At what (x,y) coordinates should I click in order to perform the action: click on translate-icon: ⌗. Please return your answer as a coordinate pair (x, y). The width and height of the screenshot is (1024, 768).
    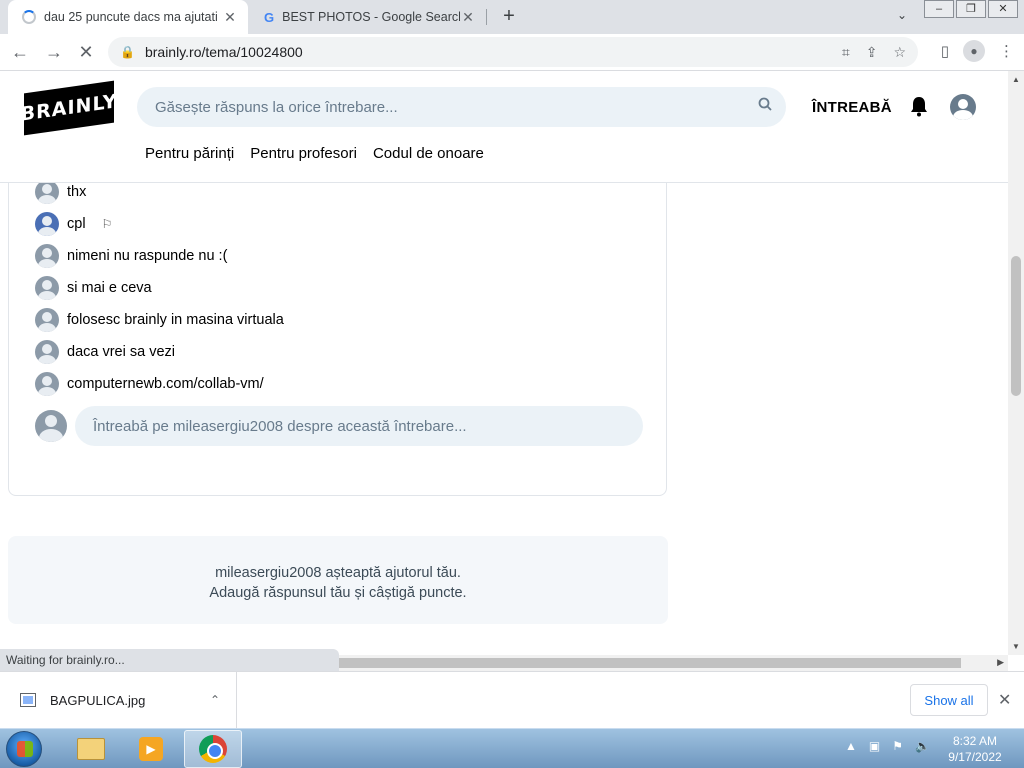
    Looking at the image, I should click on (846, 52).